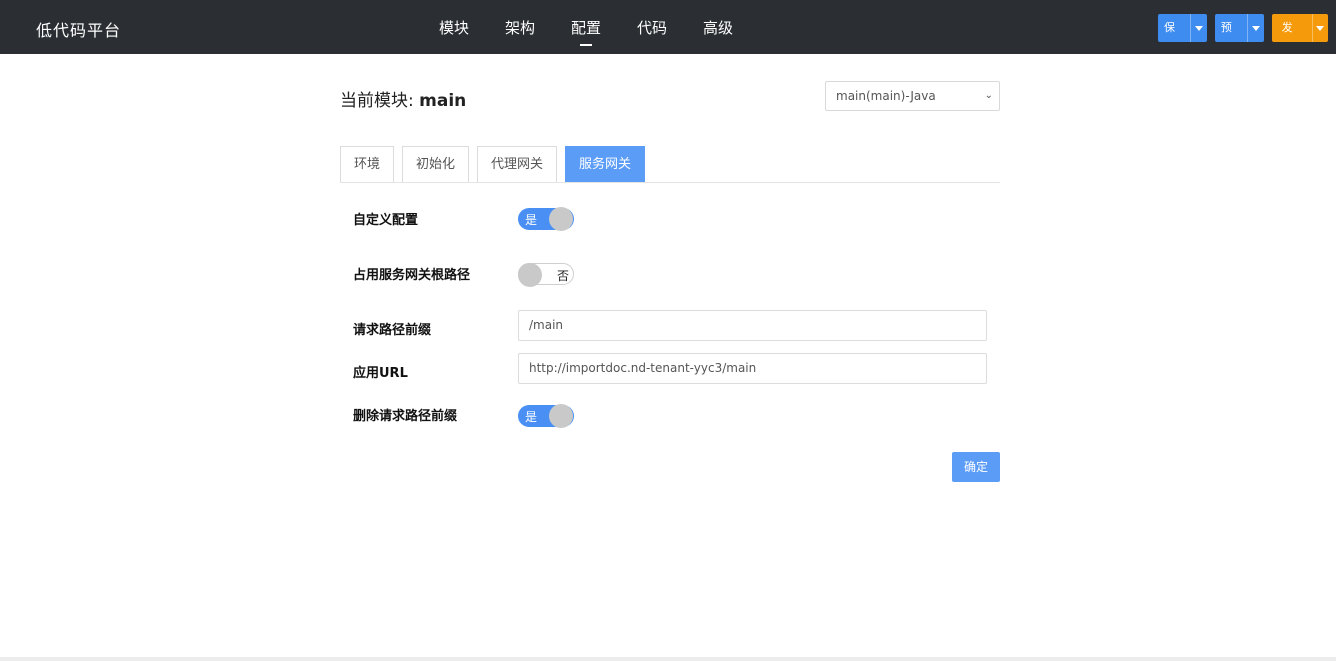  I want to click on tab-service-gateway: 服务网关, so click(605, 164).